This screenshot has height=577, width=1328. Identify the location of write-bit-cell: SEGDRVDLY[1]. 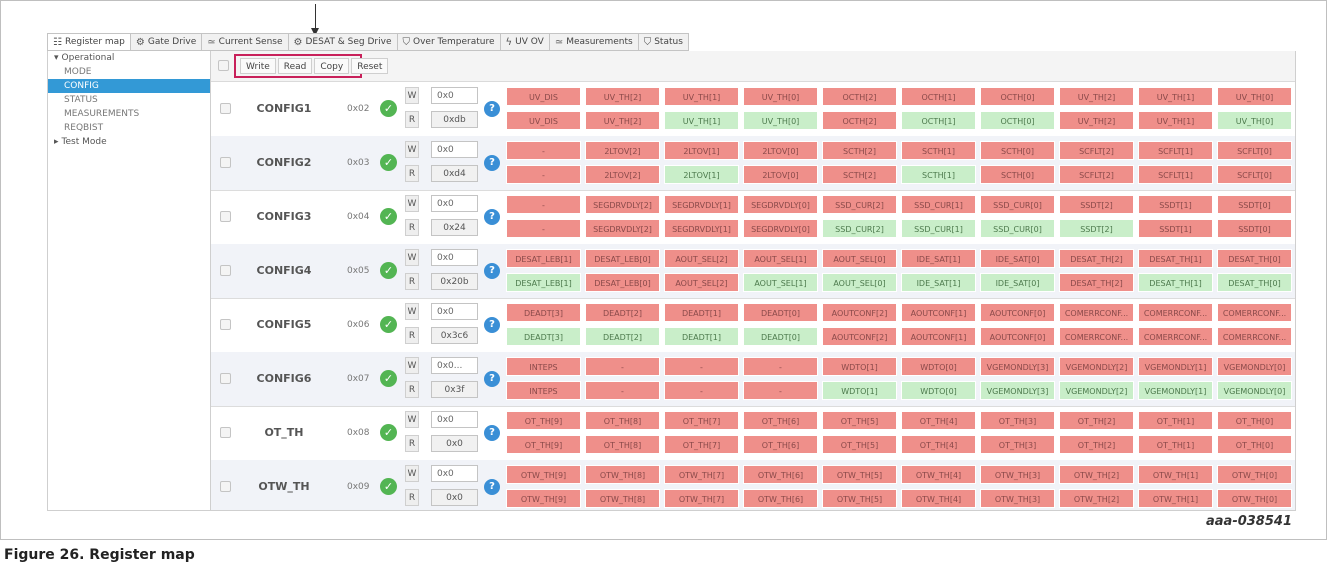
(701, 204).